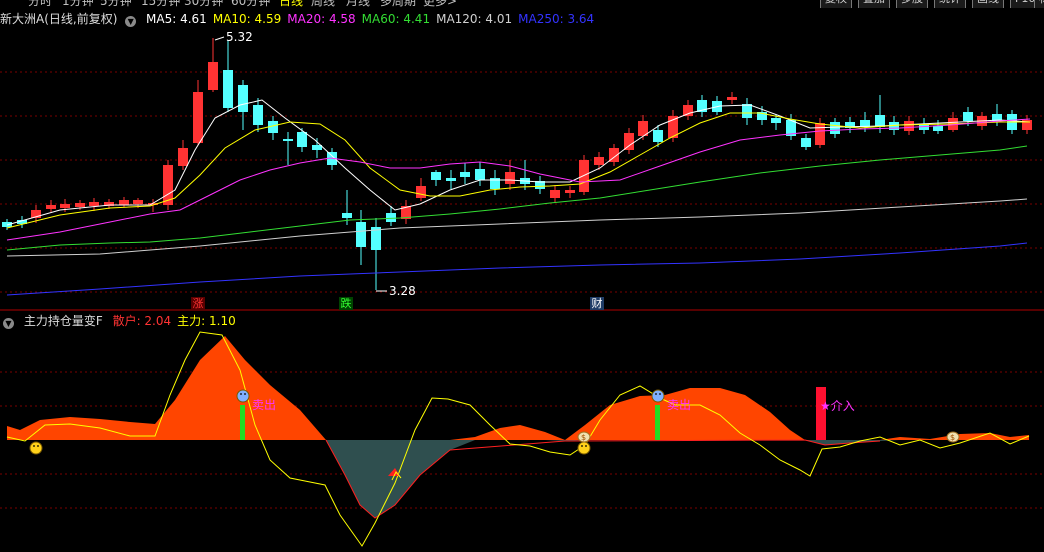 Image resolution: width=1044 pixels, height=552 pixels. Describe the element at coordinates (517, 227) in the screenshot. I see `ma120-line` at that location.